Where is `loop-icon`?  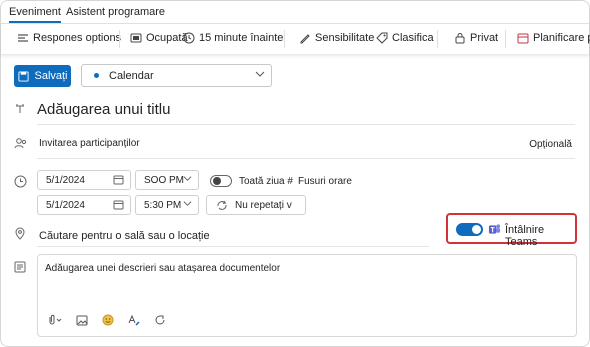 loop-icon is located at coordinates (160, 321).